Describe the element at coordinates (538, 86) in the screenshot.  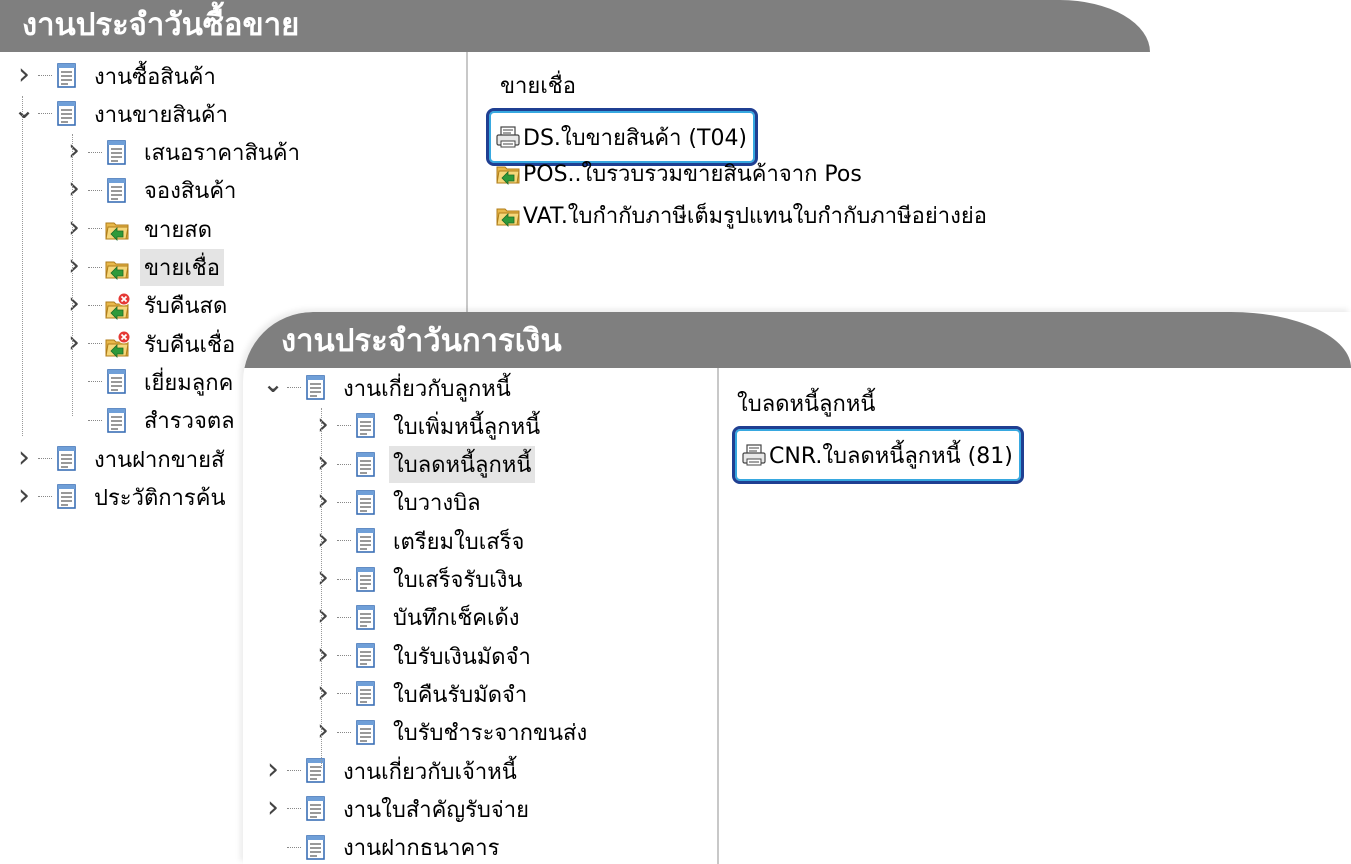
I see `section-title: ขายเชื่อ` at that location.